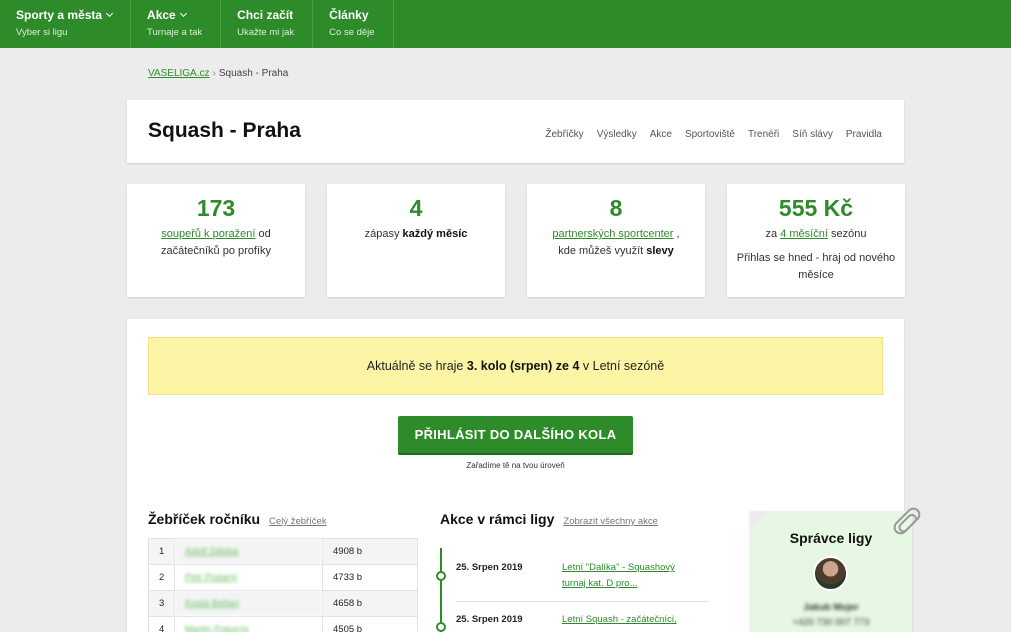 The image size is (1011, 632). What do you see at coordinates (253, 73) in the screenshot?
I see `breadcrumb-current: Squash - Praha` at bounding box center [253, 73].